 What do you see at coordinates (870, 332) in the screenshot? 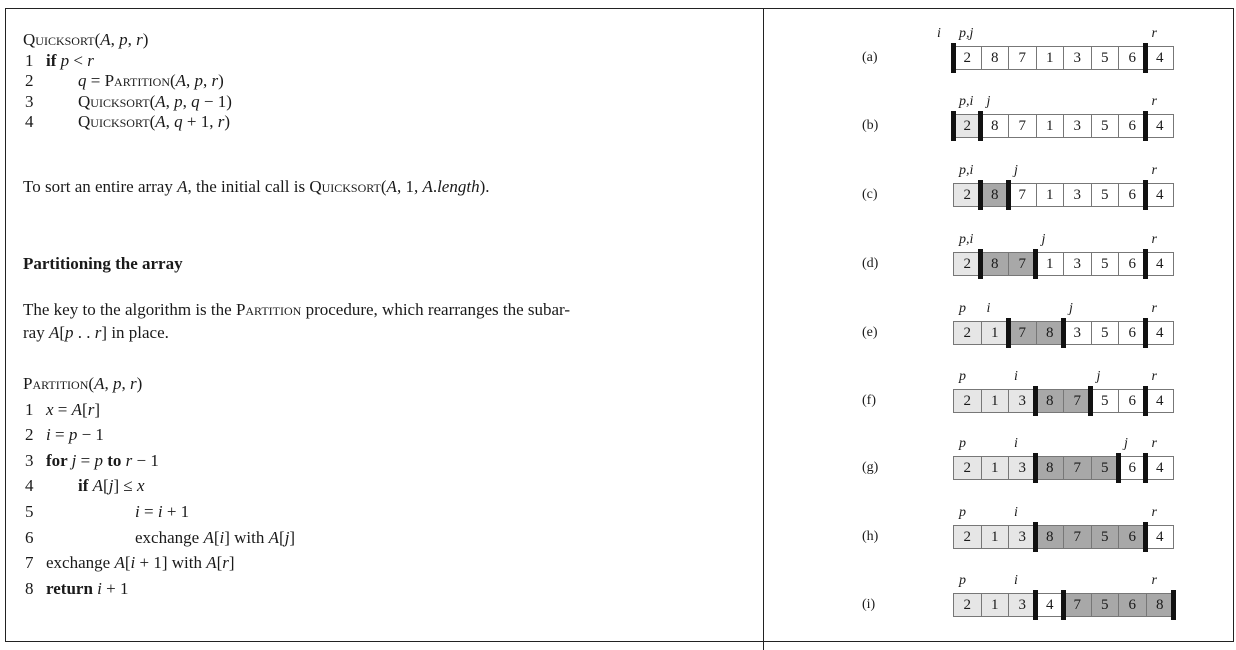
I see `row-label: (e)` at bounding box center [870, 332].